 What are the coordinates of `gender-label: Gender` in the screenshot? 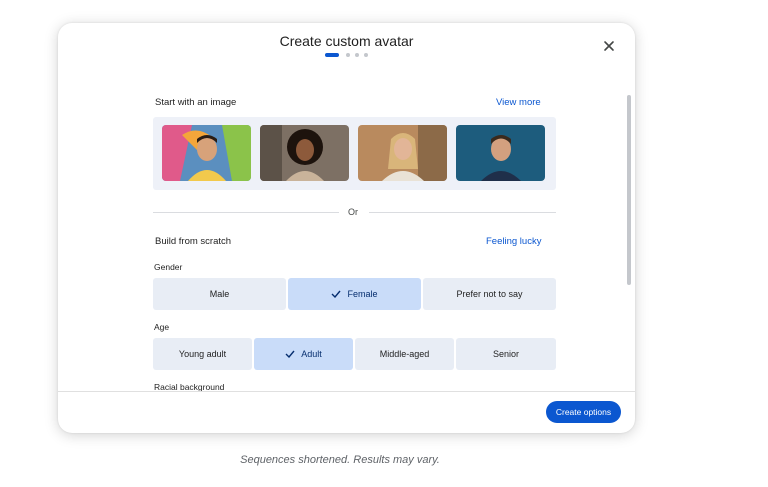 It's located at (168, 267).